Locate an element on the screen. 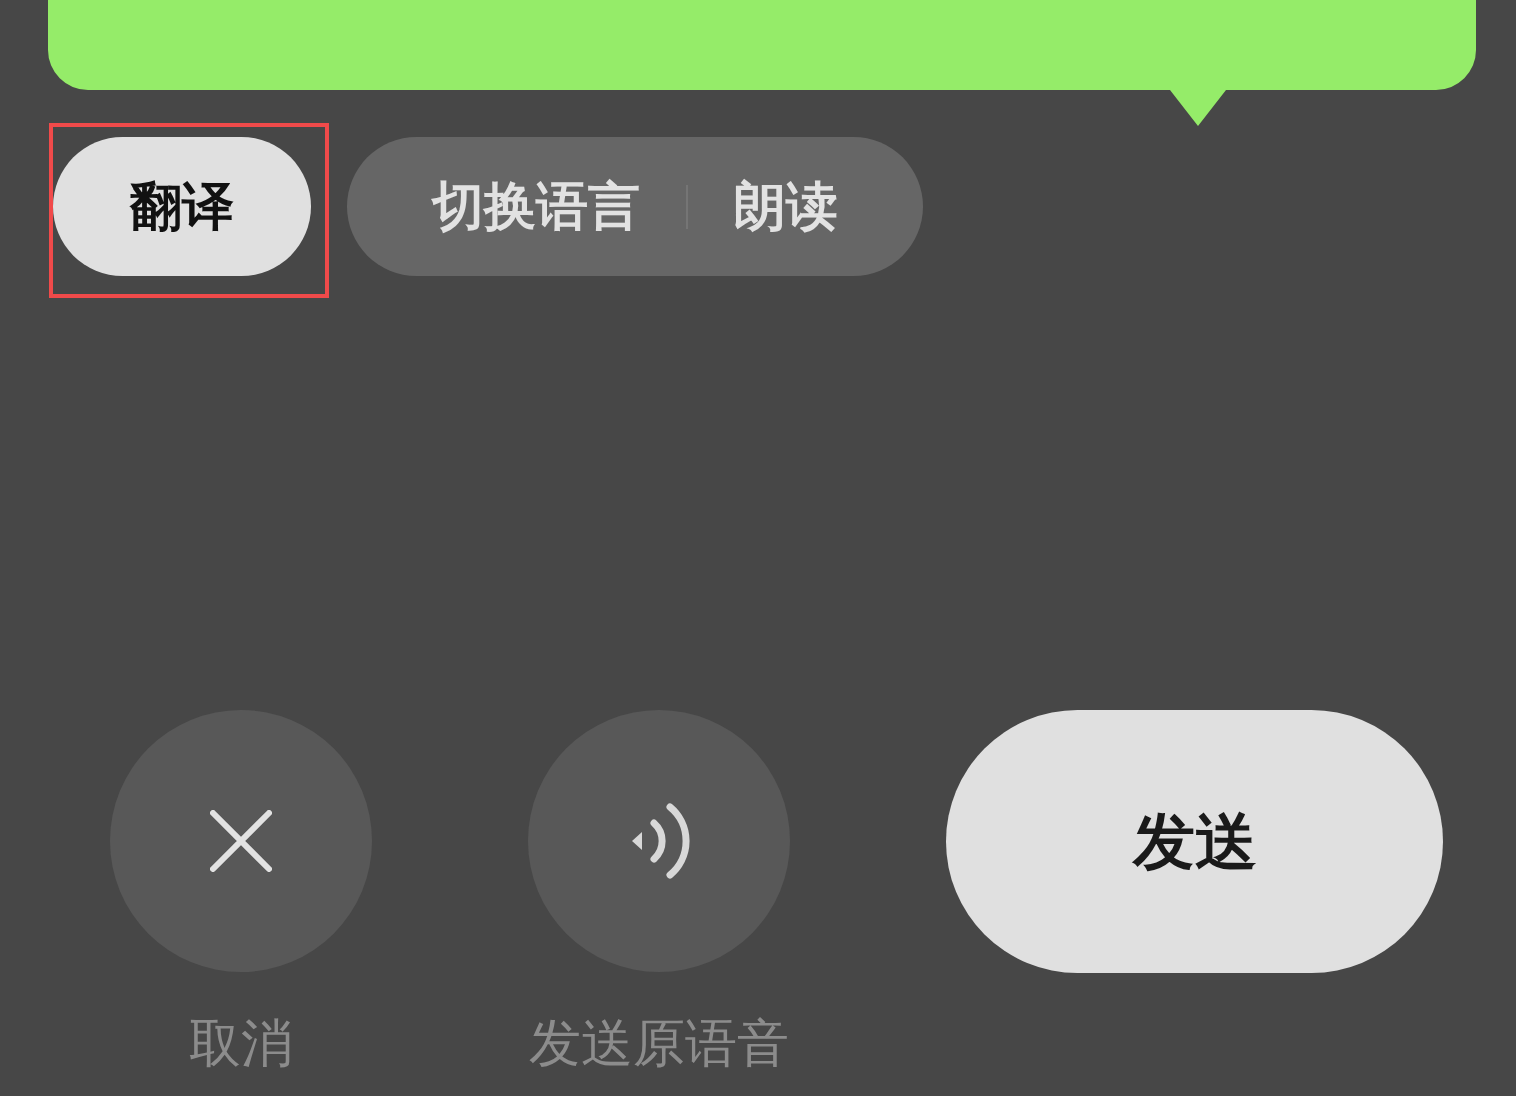  action-button: 切换语言 is located at coordinates (536, 206).